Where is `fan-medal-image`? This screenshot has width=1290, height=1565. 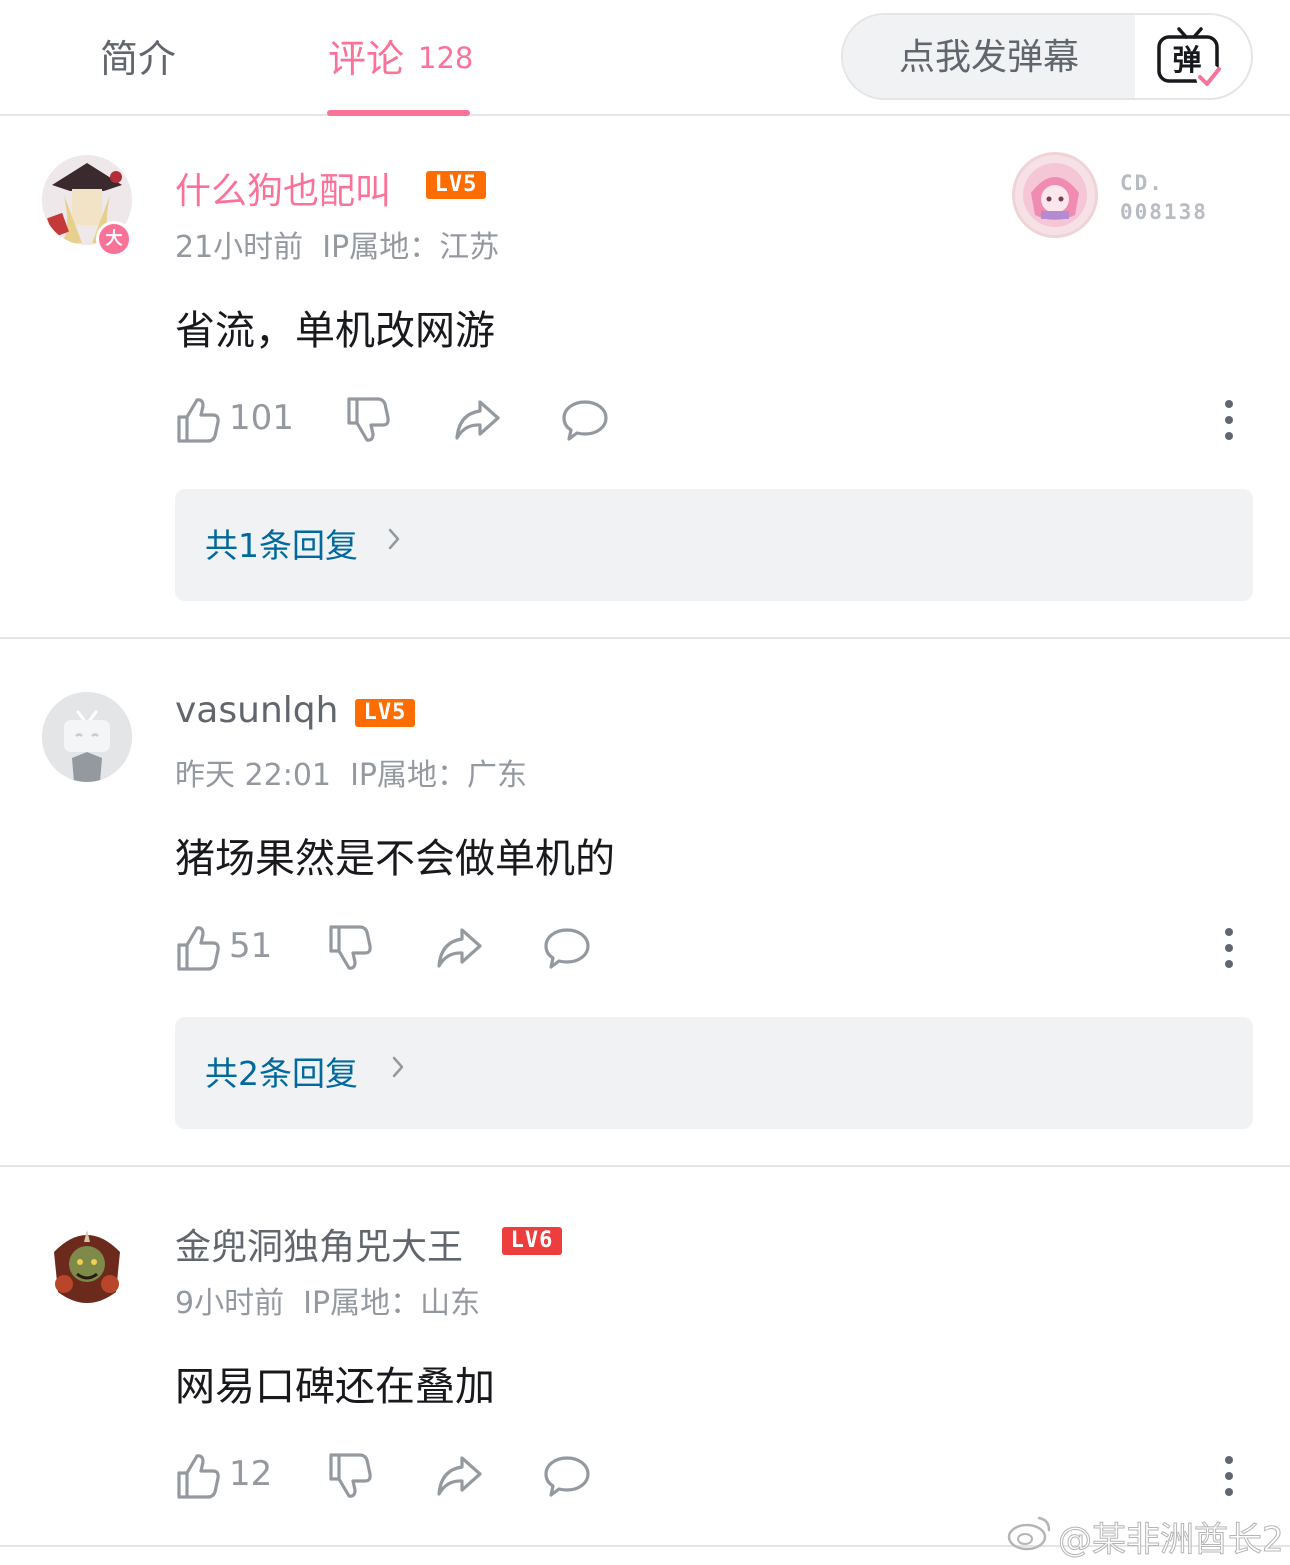
fan-medal-image is located at coordinates (1055, 195).